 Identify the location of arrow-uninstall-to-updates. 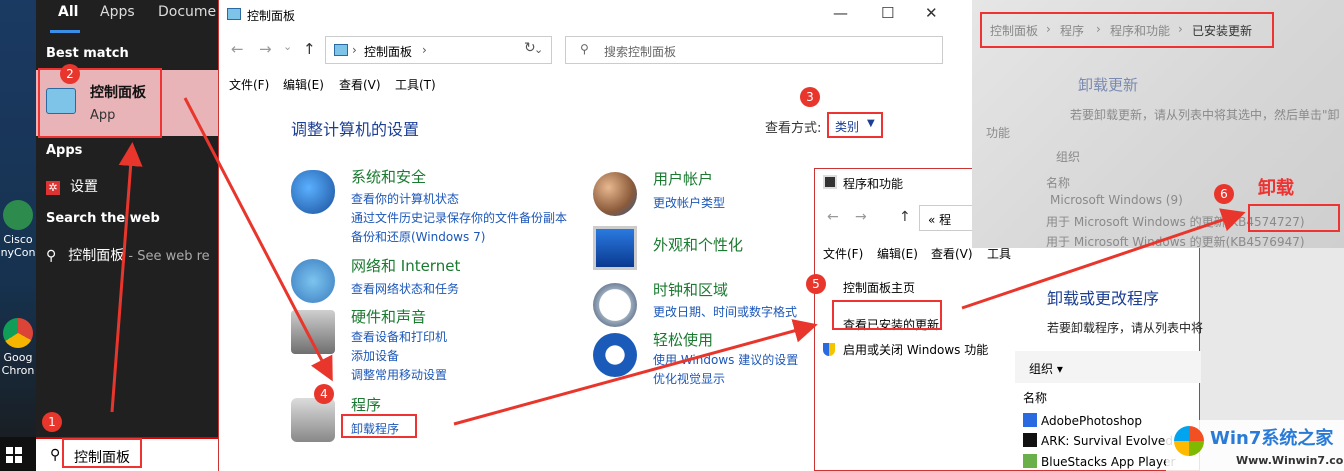
(635, 372).